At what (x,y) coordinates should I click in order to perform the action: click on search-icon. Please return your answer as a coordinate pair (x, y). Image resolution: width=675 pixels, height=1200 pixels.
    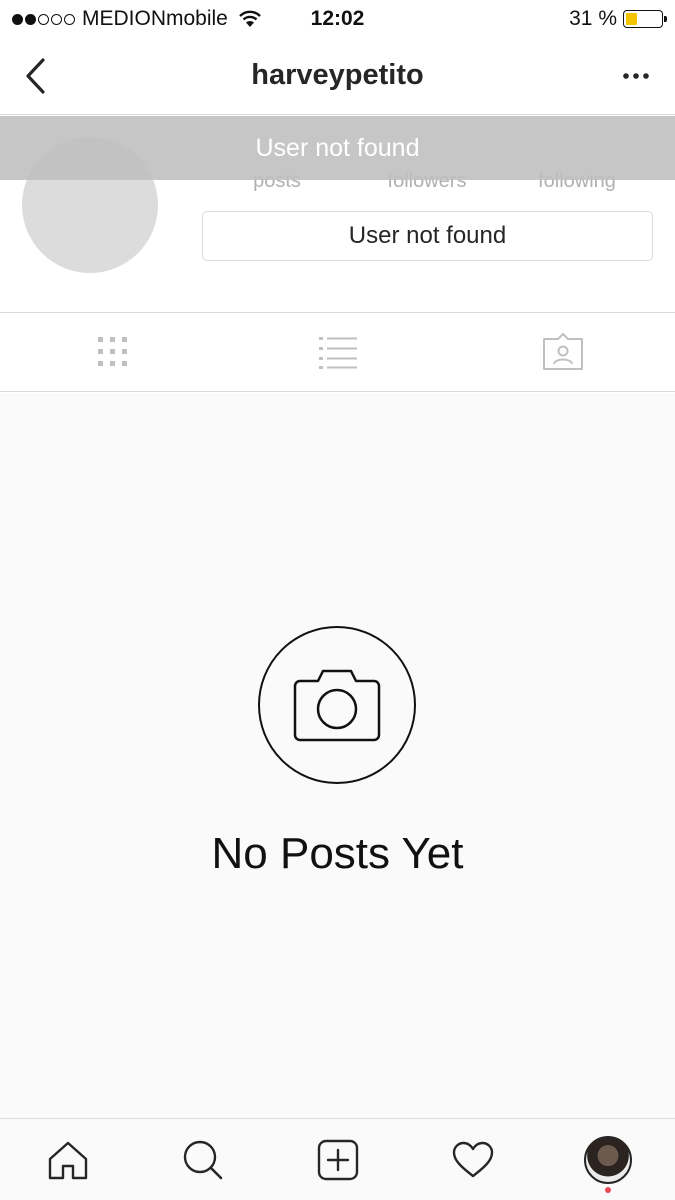
    Looking at the image, I should click on (202, 1159).